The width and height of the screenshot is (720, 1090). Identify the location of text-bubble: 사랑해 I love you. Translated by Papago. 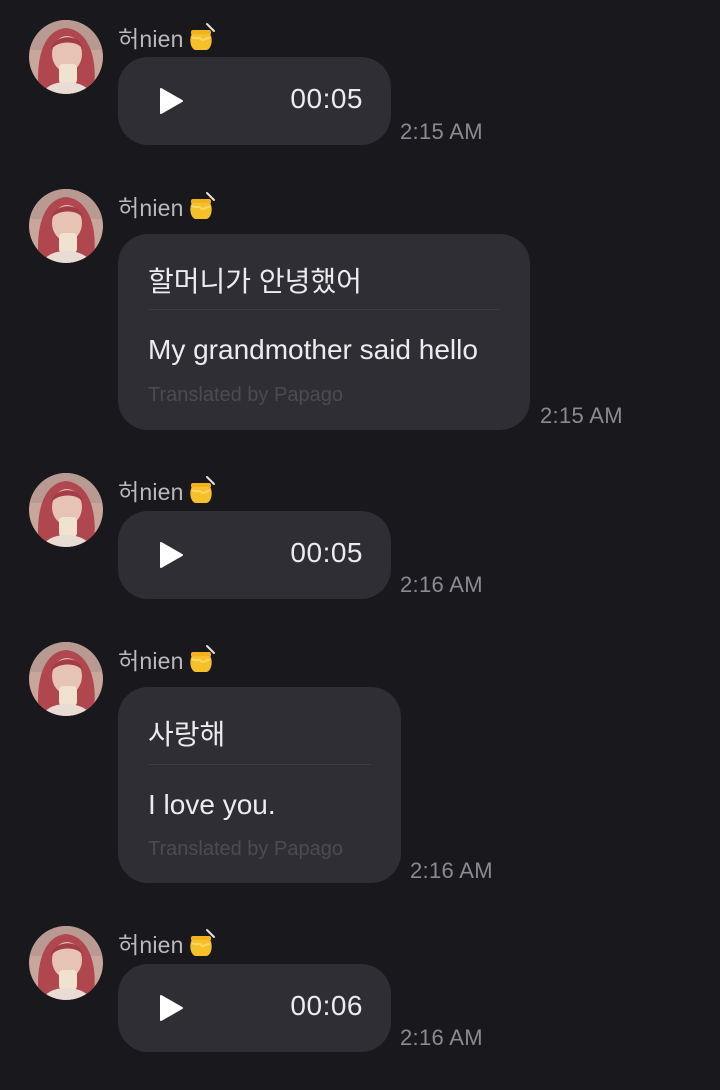
(259, 785).